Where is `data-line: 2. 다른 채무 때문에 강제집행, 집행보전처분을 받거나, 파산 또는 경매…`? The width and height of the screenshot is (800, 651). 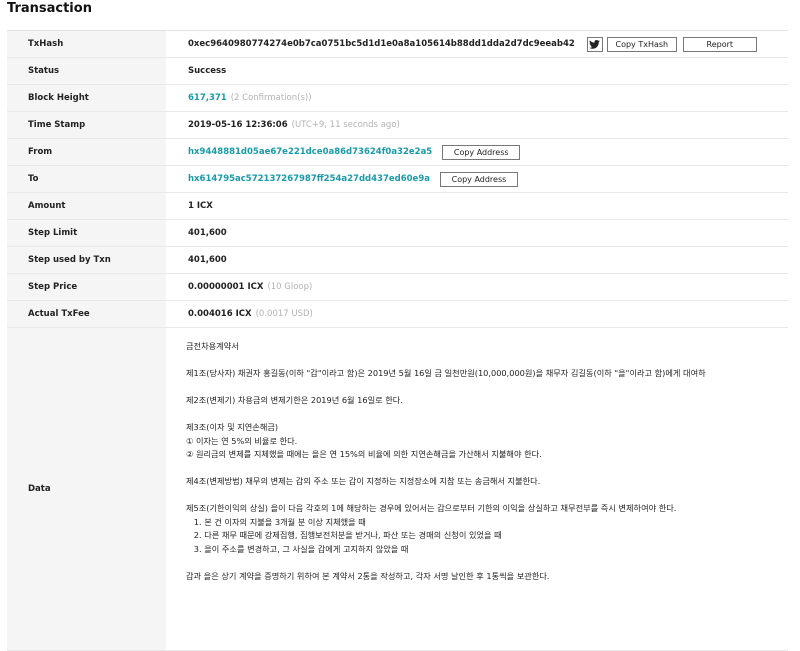
data-line: 2. 다른 채무 때문에 강제집행, 집행보전처분을 받거나, 파산 또는 경매… is located at coordinates (344, 535).